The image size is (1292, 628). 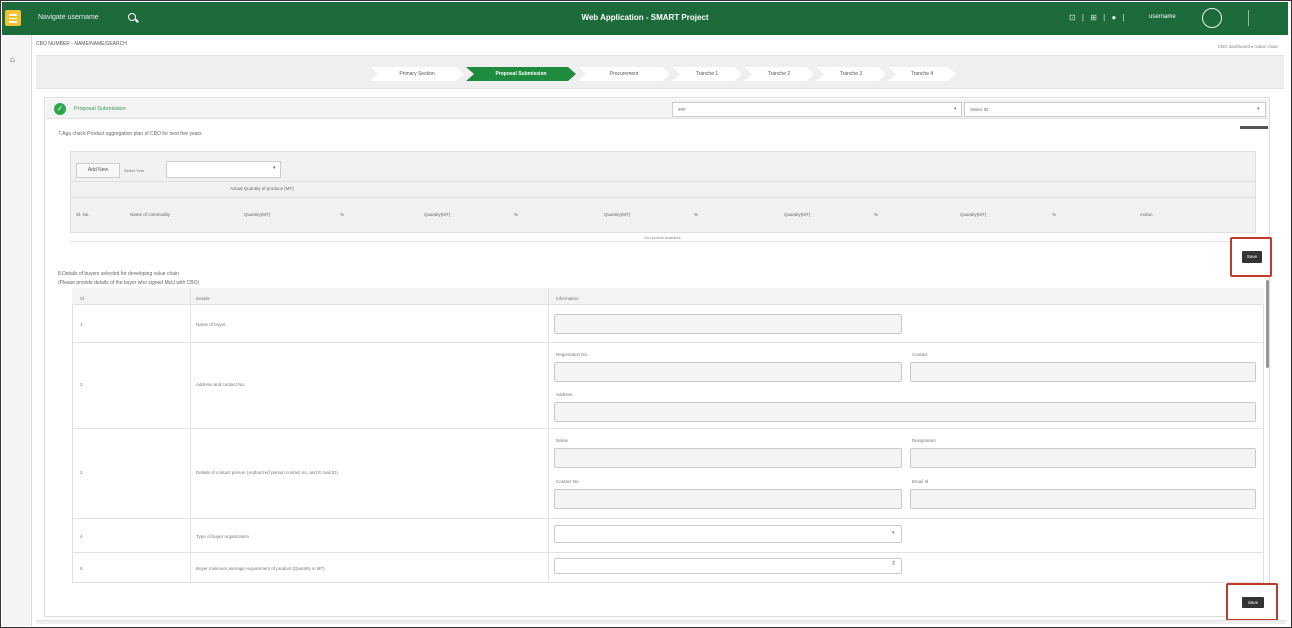 What do you see at coordinates (567, 298) in the screenshot?
I see `header-information: Information` at bounding box center [567, 298].